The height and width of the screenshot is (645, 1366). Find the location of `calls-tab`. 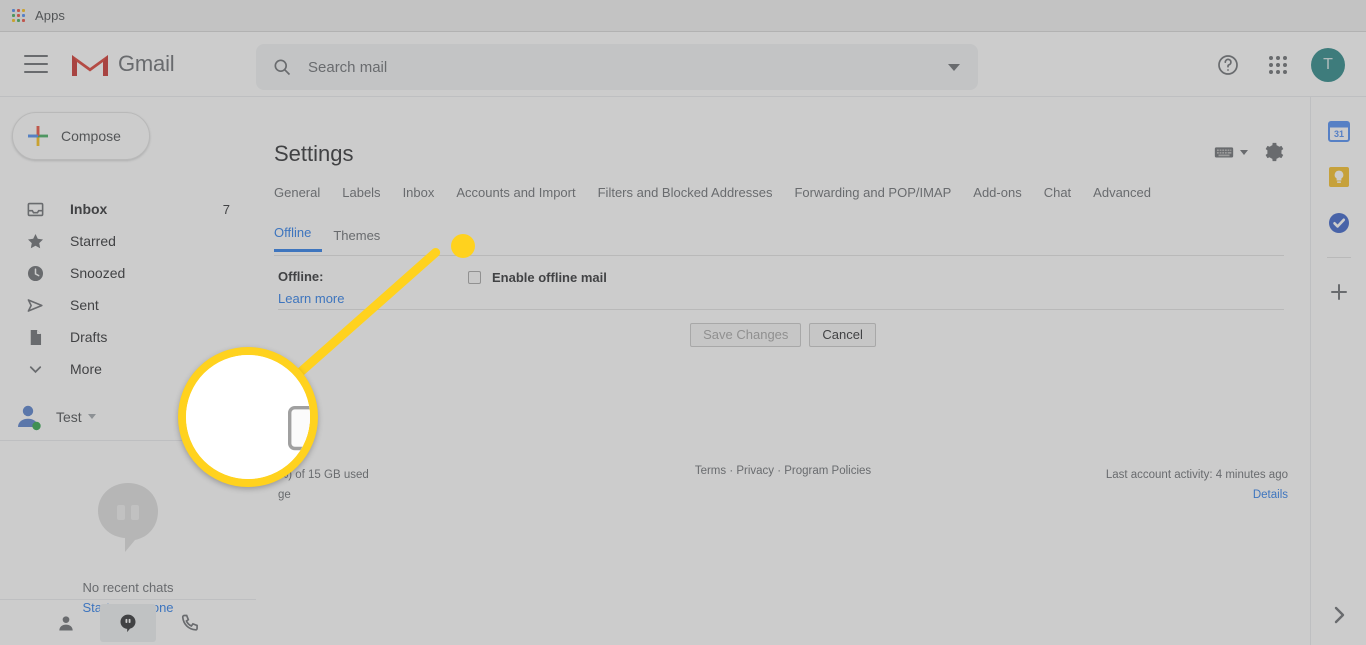

calls-tab is located at coordinates (190, 623).